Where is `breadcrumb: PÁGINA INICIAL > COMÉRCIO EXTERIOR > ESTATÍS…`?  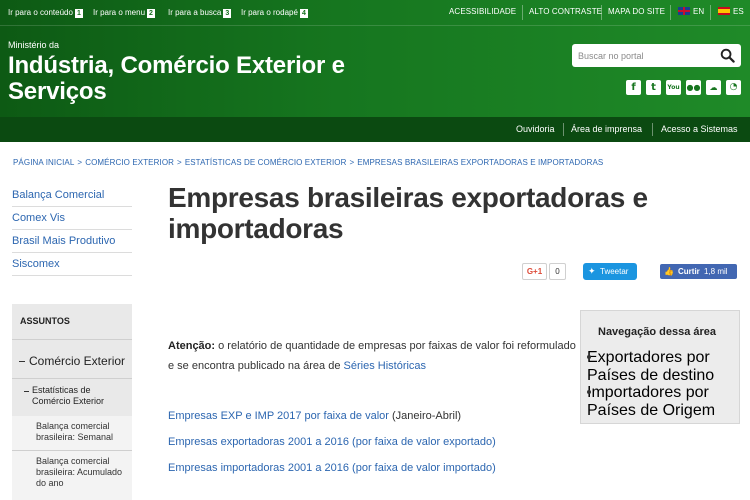
breadcrumb: PÁGINA INICIAL > COMÉRCIO EXTERIOR > ESTATÍS… is located at coordinates (308, 162).